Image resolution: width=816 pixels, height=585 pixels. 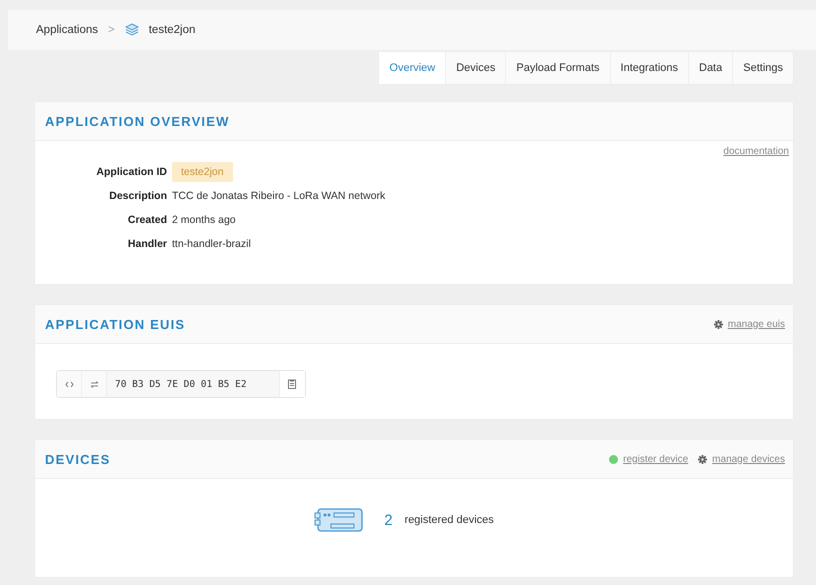 What do you see at coordinates (449, 520) in the screenshot?
I see `device-count-label: registered devices` at bounding box center [449, 520].